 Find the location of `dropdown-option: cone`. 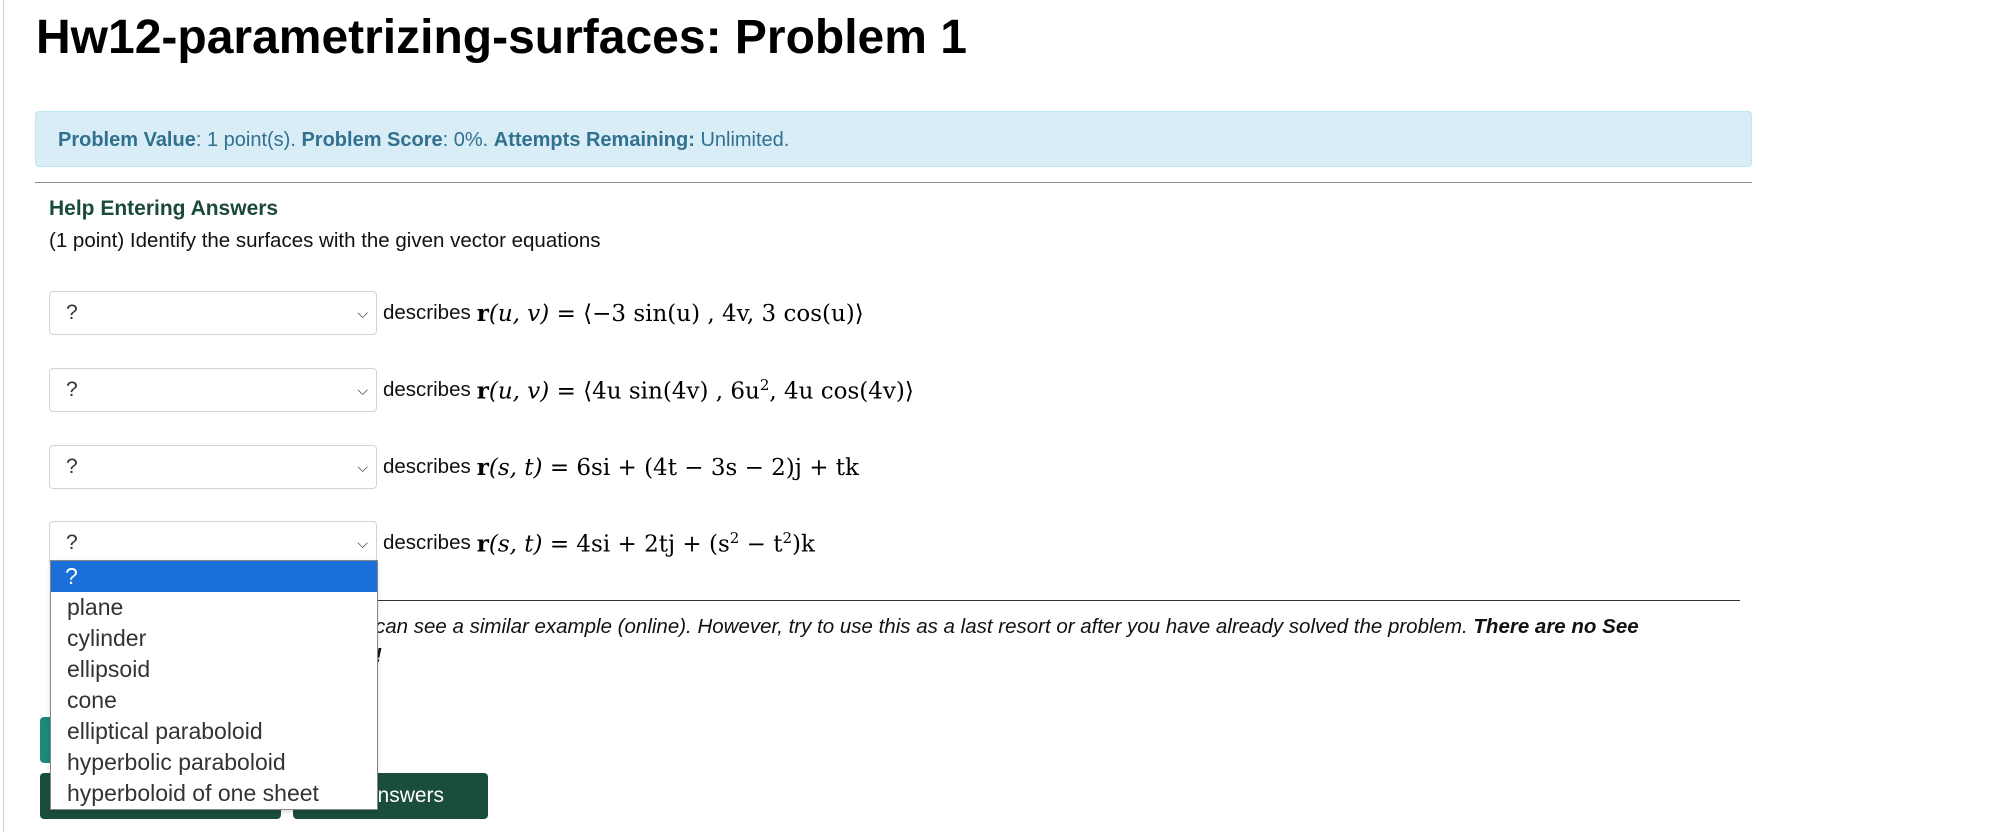

dropdown-option: cone is located at coordinates (214, 700).